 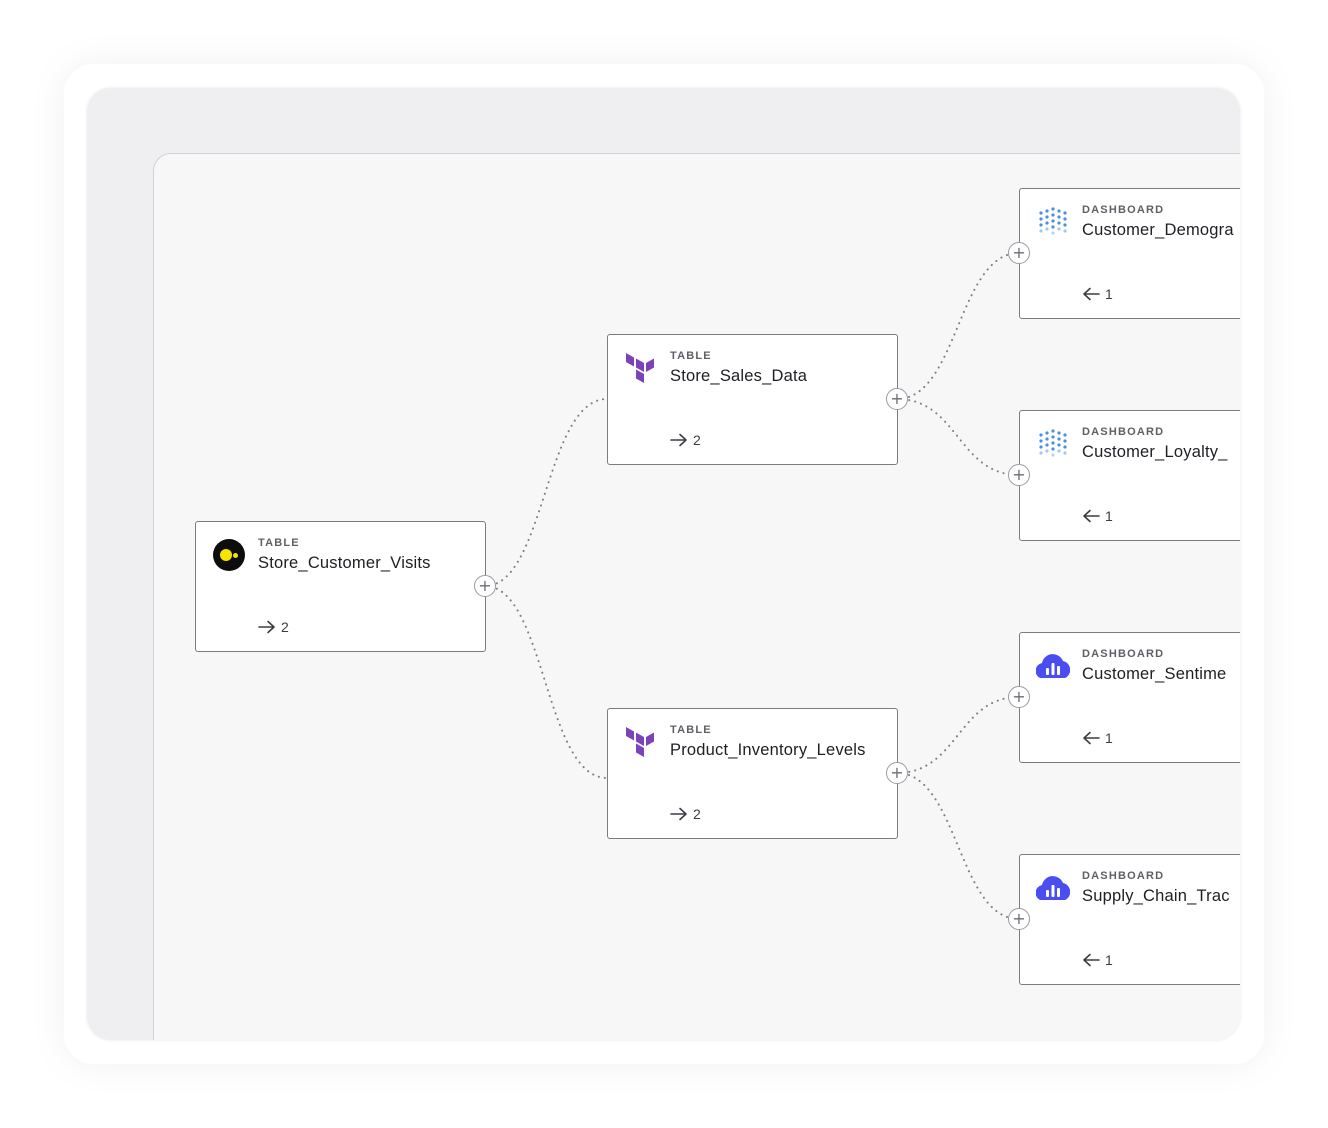 I want to click on edge-sales-to-demographics, so click(x=958, y=326).